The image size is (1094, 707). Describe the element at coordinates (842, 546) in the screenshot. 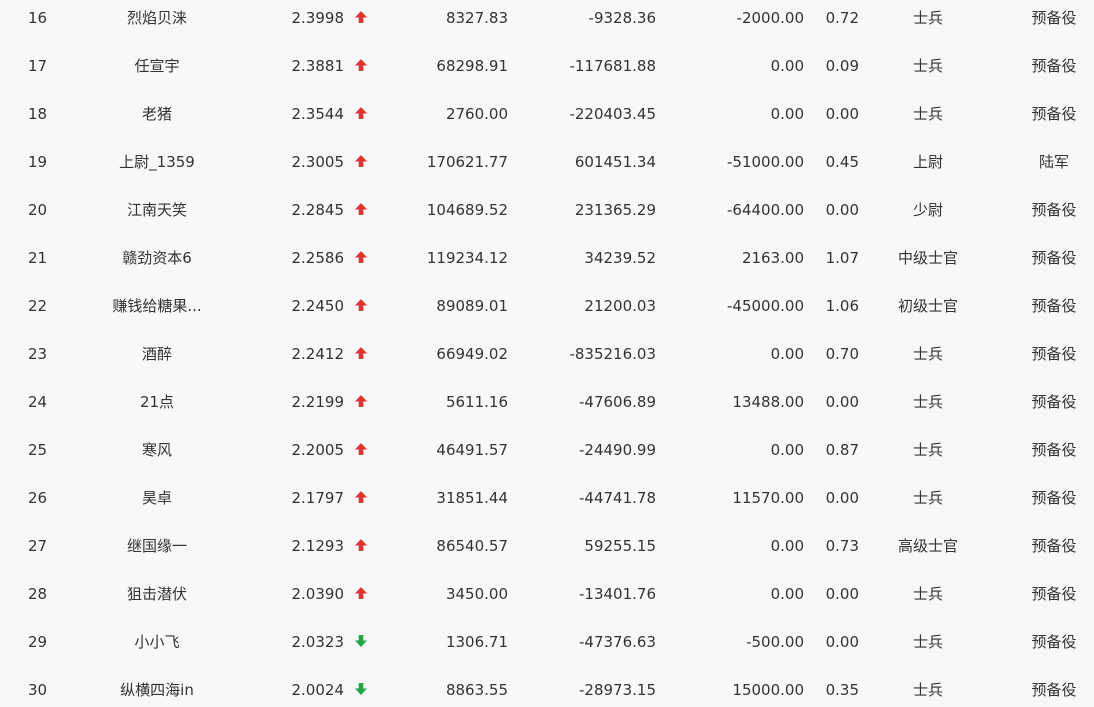

I see `ratio-cell: 0.73` at that location.